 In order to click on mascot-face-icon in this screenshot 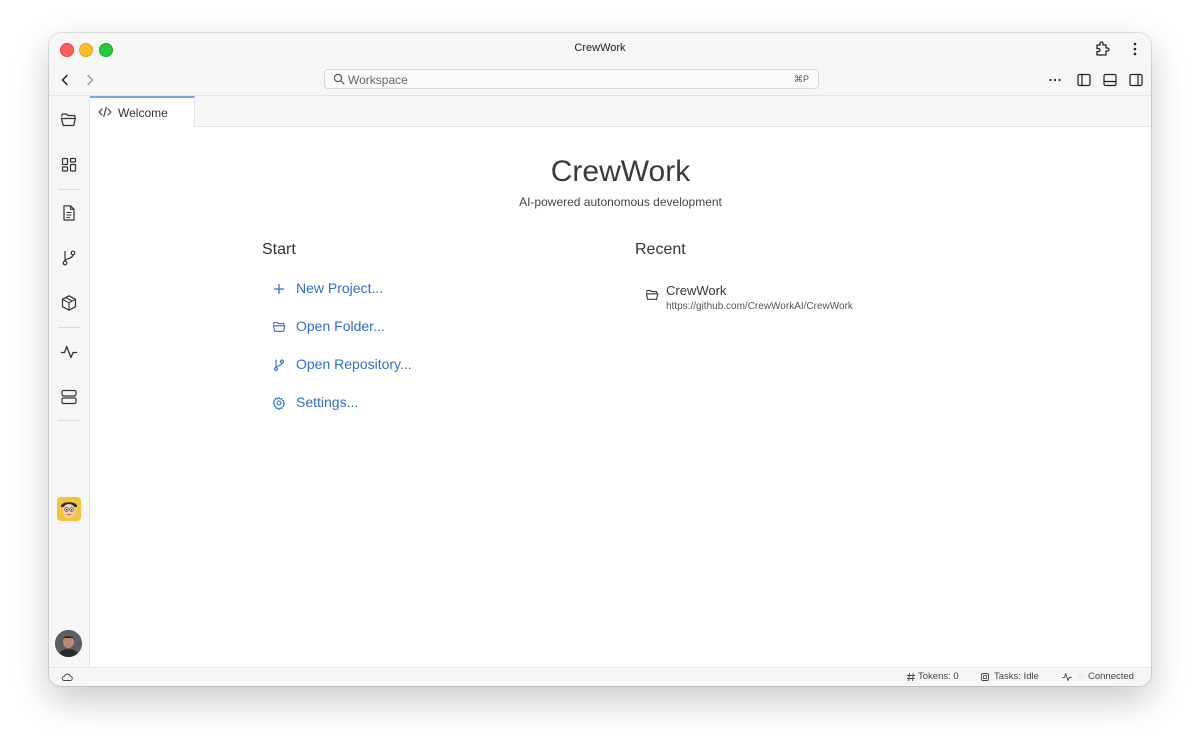, I will do `click(69, 510)`.